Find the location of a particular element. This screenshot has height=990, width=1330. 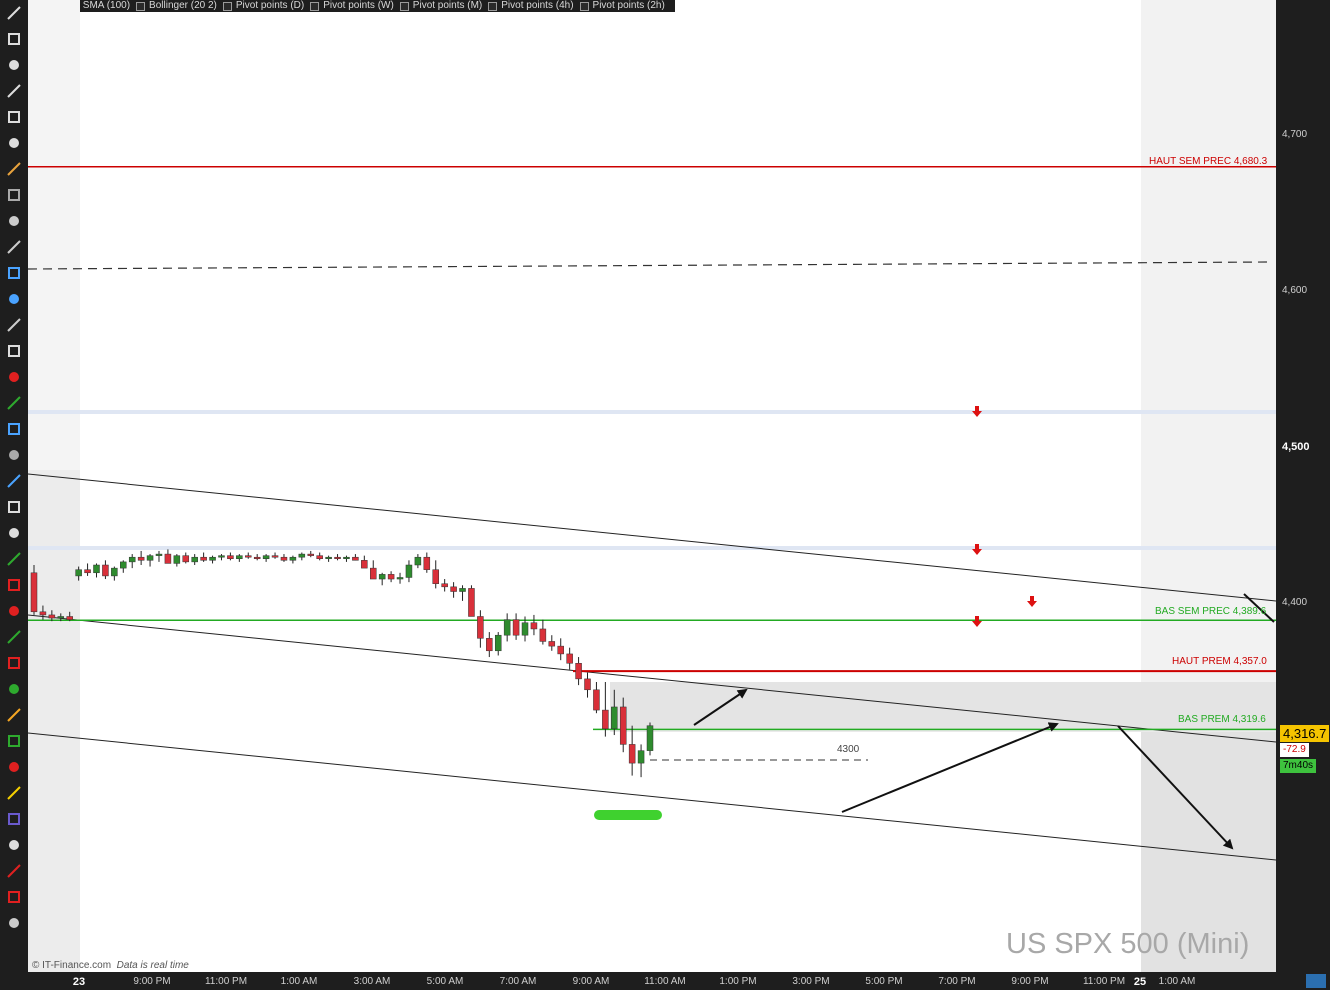

zoom-icon is located at coordinates (14, 65).